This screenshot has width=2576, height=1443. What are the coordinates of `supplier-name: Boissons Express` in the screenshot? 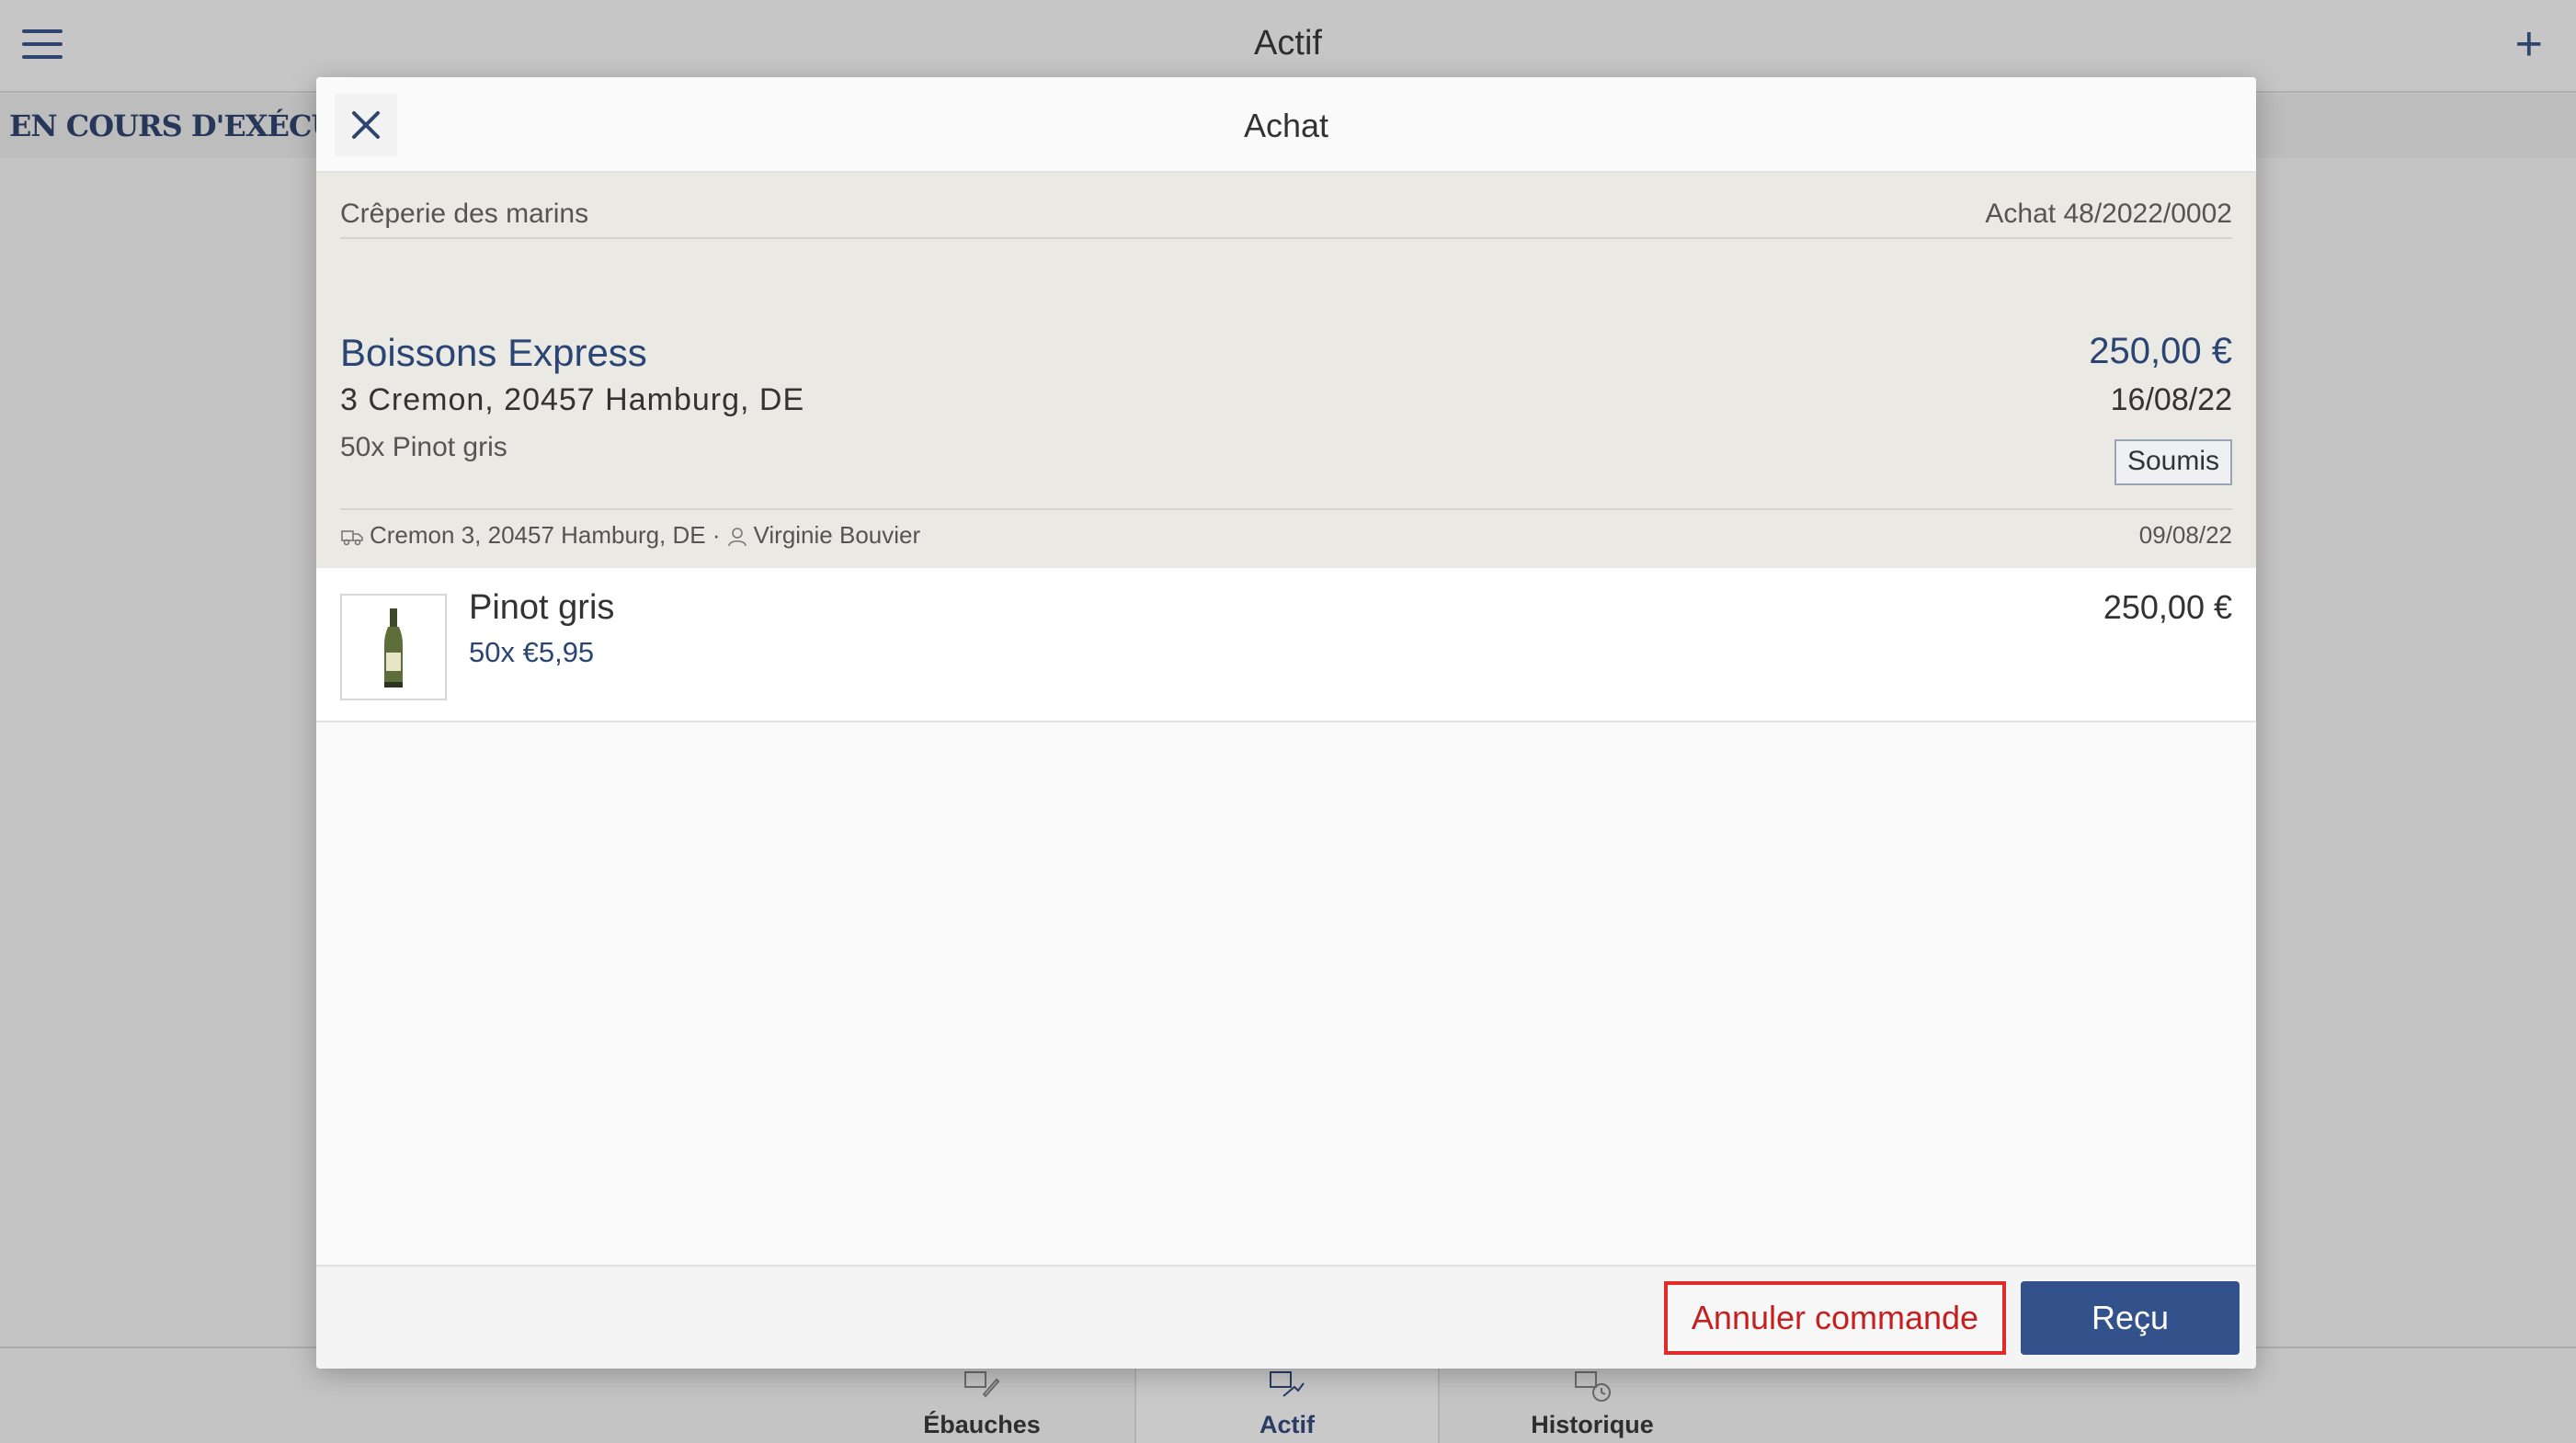 It's located at (493, 352).